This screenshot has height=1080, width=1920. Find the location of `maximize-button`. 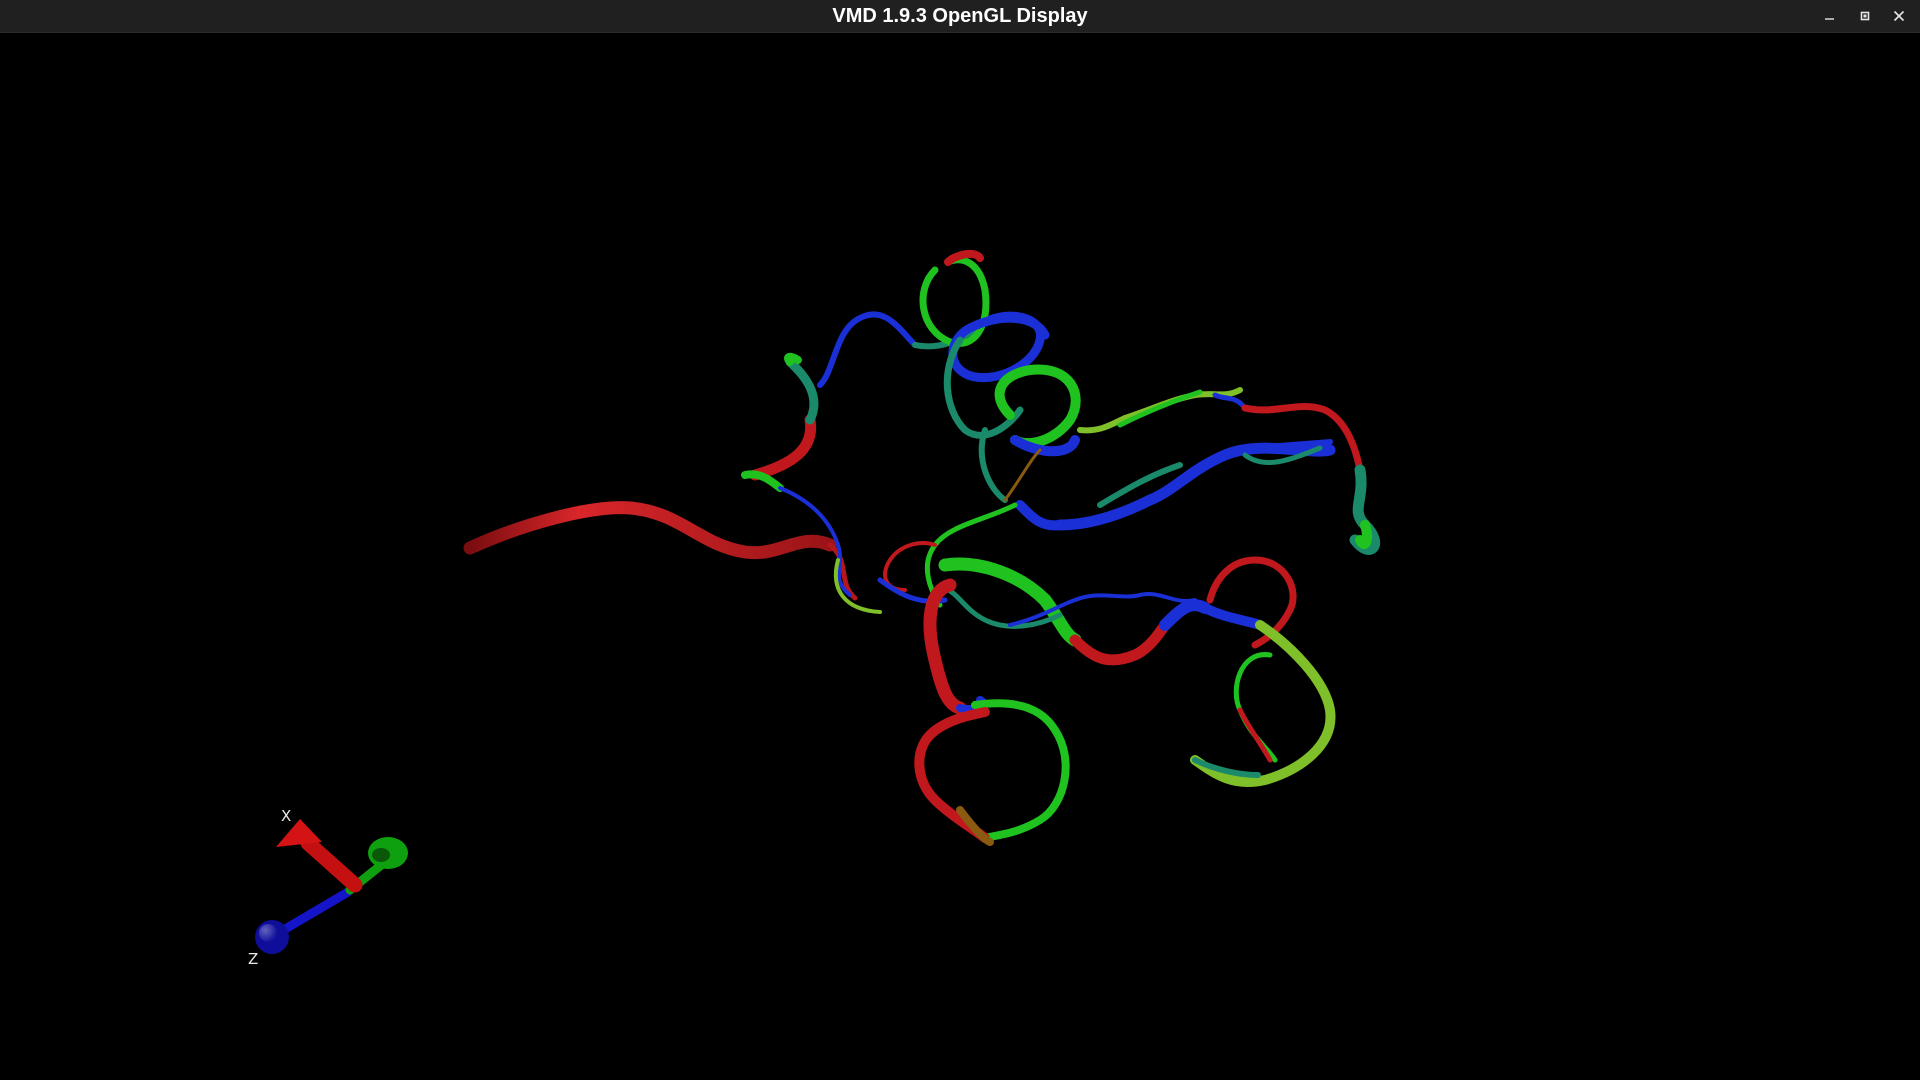

maximize-button is located at coordinates (1865, 16).